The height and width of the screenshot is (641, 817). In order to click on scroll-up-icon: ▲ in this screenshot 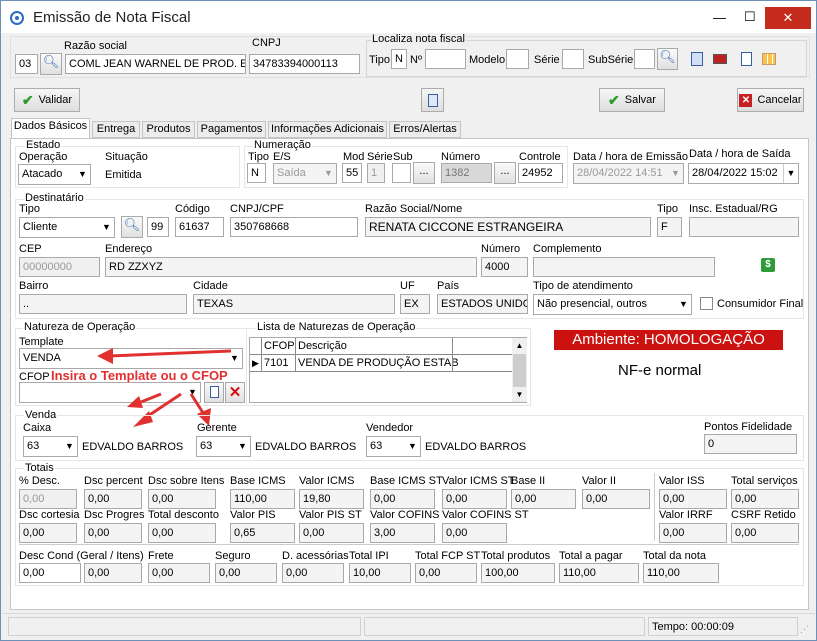, I will do `click(519, 345)`.